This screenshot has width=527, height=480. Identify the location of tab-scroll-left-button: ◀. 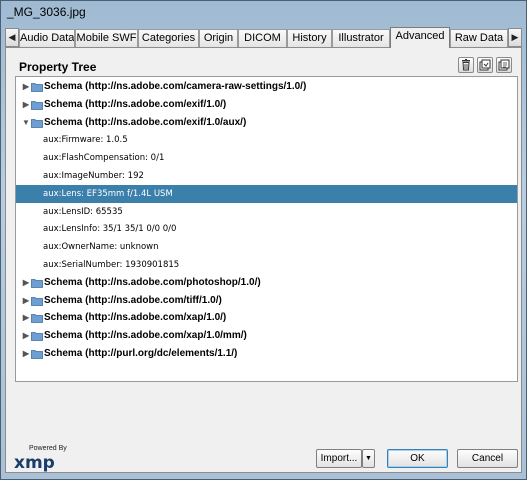
(12, 37).